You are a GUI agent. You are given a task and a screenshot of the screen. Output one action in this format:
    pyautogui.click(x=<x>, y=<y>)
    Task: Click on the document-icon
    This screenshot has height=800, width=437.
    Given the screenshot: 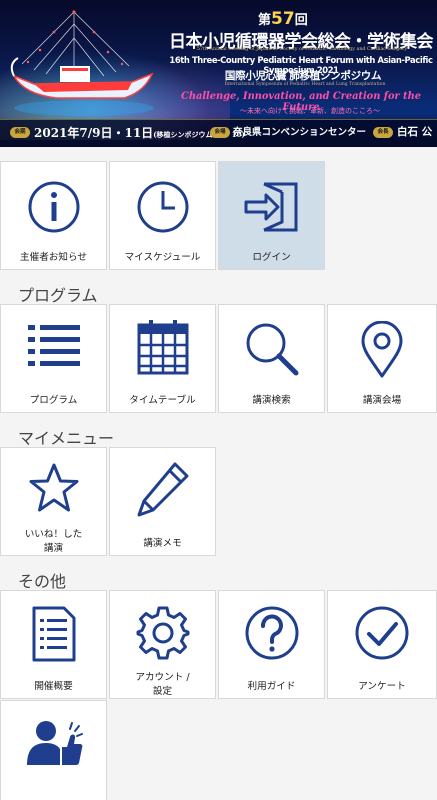 What is the action you would take?
    pyautogui.click(x=53, y=634)
    